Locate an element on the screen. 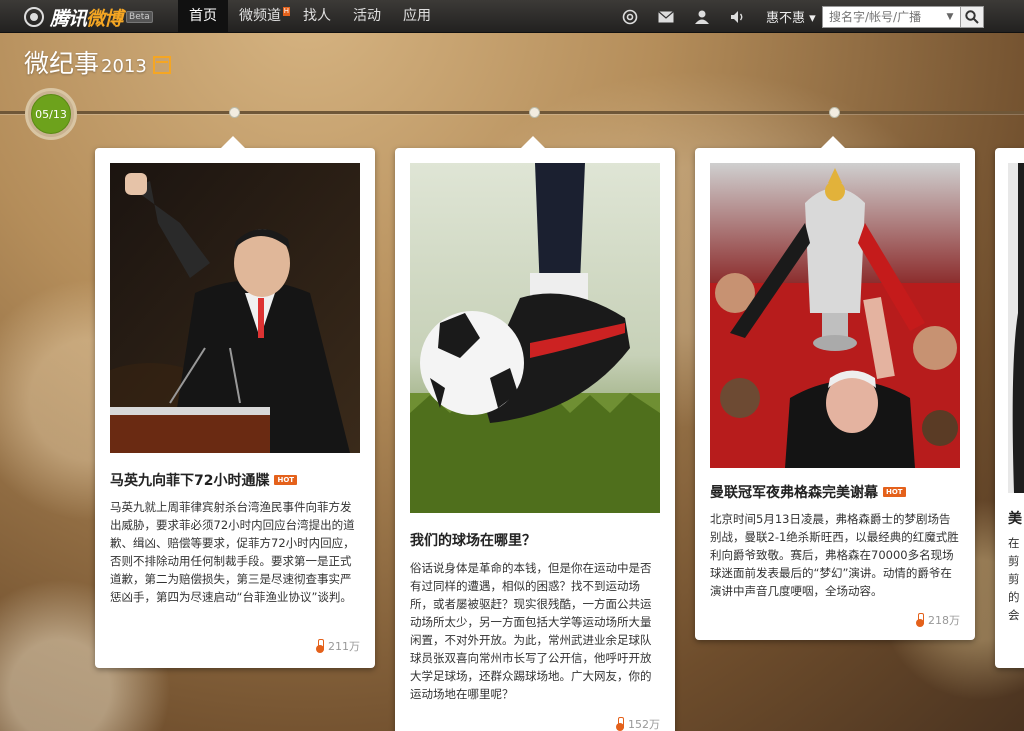  heat-count: 218万 is located at coordinates (938, 620).